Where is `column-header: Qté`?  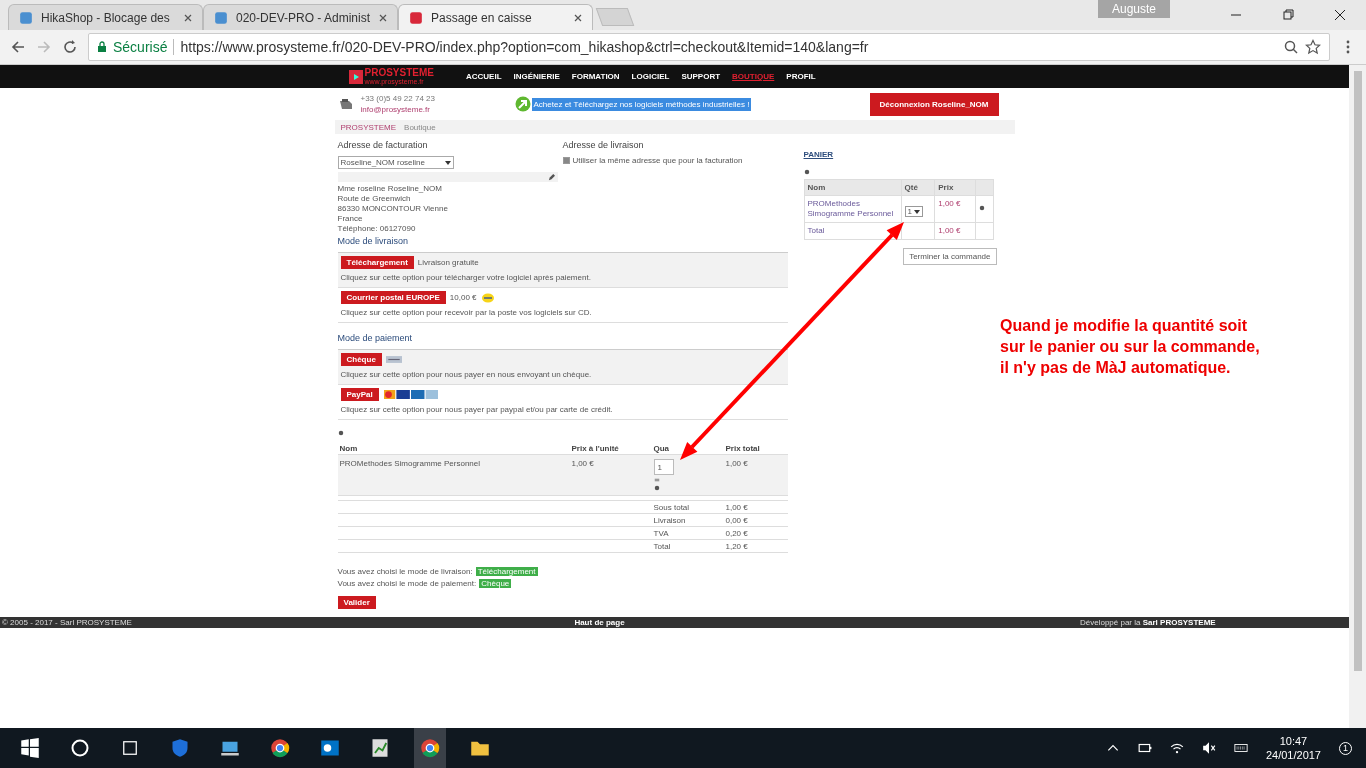 column-header: Qté is located at coordinates (918, 187).